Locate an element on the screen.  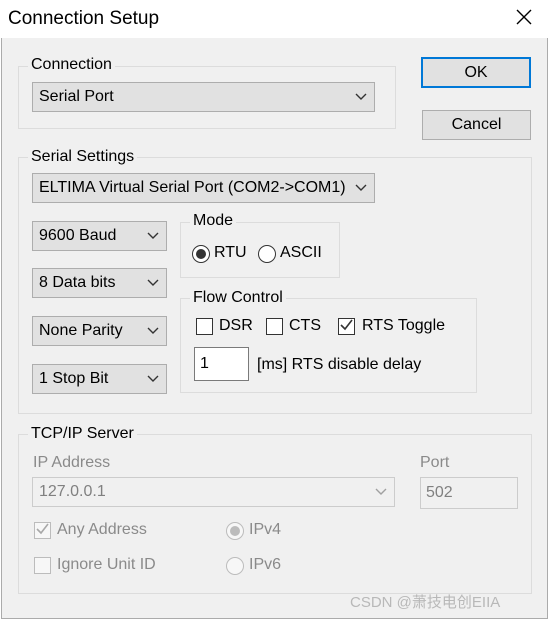
ip-address-label: IP Address is located at coordinates (72, 462).